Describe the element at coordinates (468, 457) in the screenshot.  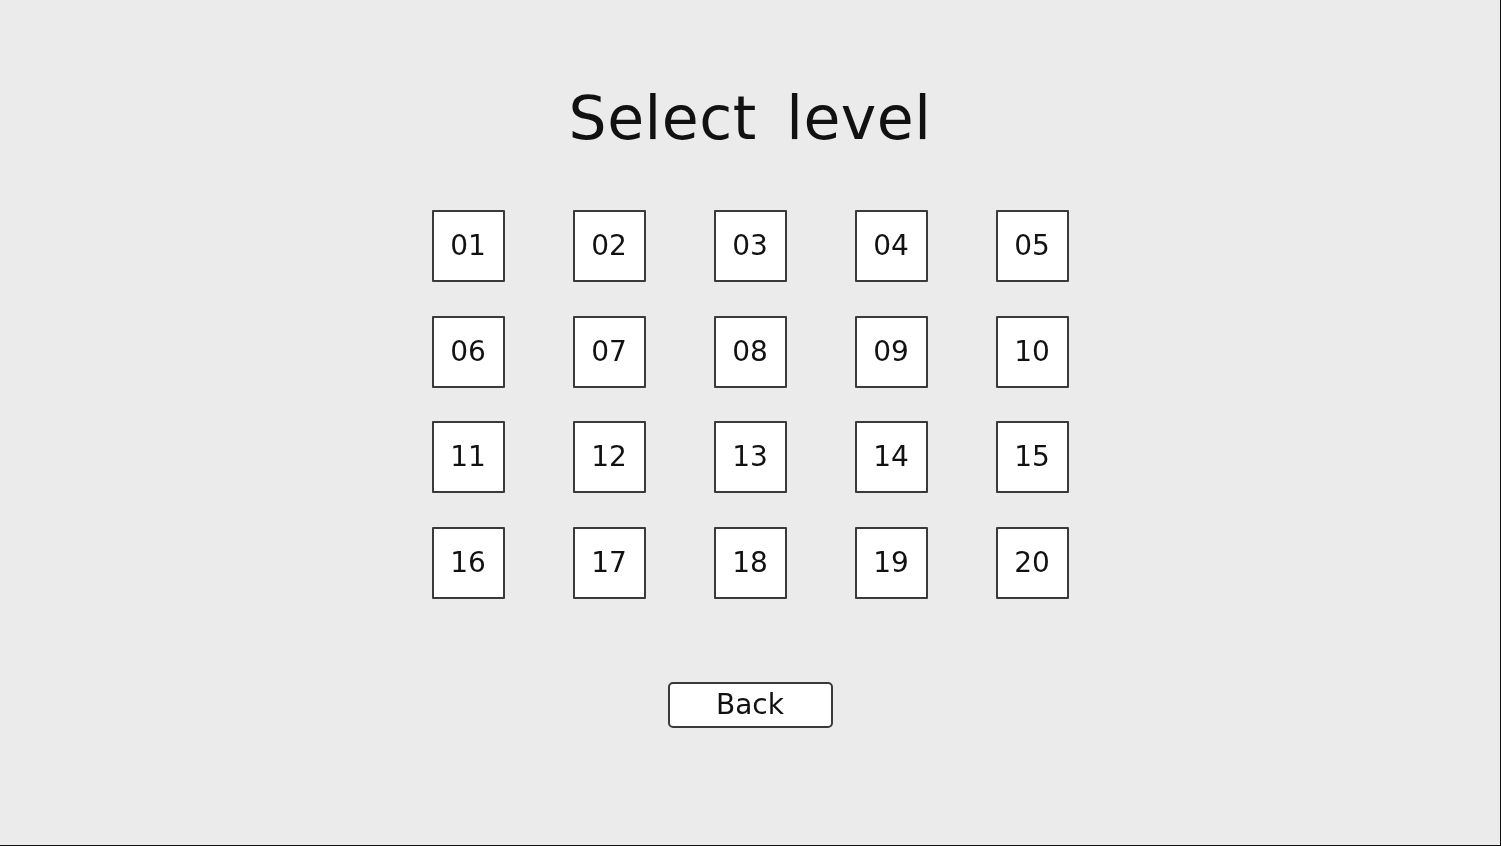
I see `level-button: 11` at that location.